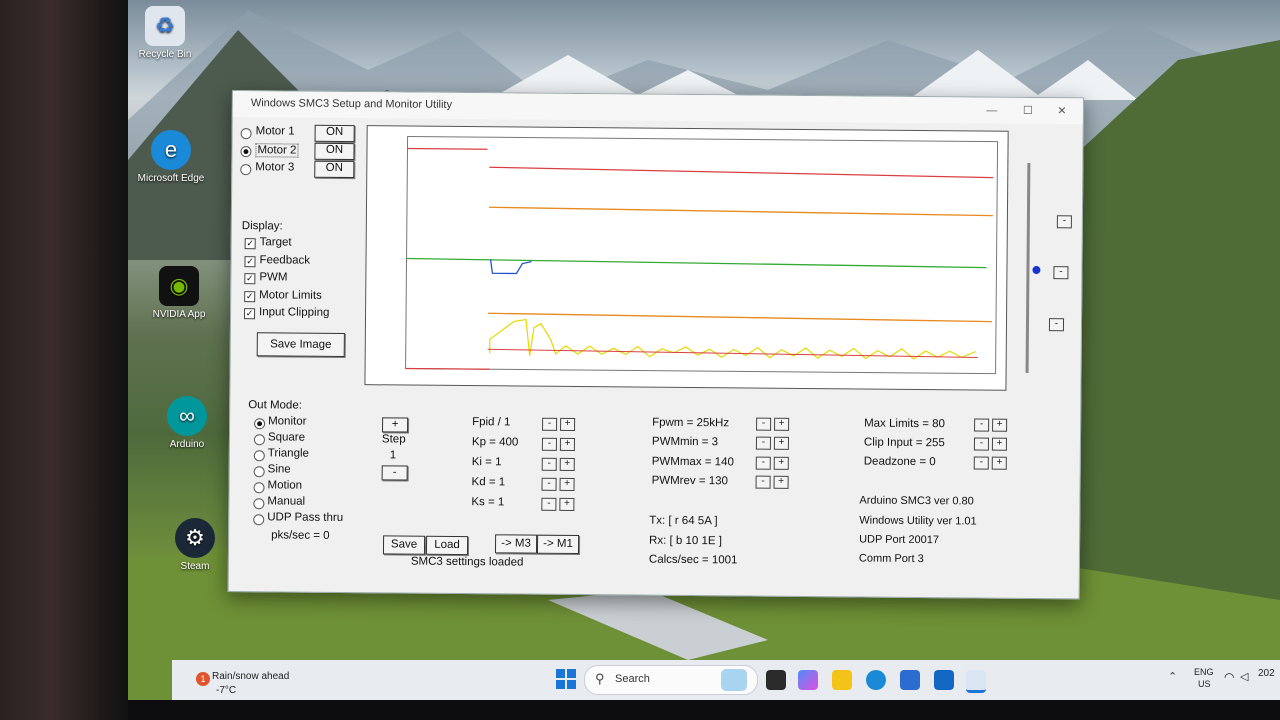 The height and width of the screenshot is (720, 1280). What do you see at coordinates (491, 422) in the screenshot?
I see `fpid-label: Fpid / 1` at bounding box center [491, 422].